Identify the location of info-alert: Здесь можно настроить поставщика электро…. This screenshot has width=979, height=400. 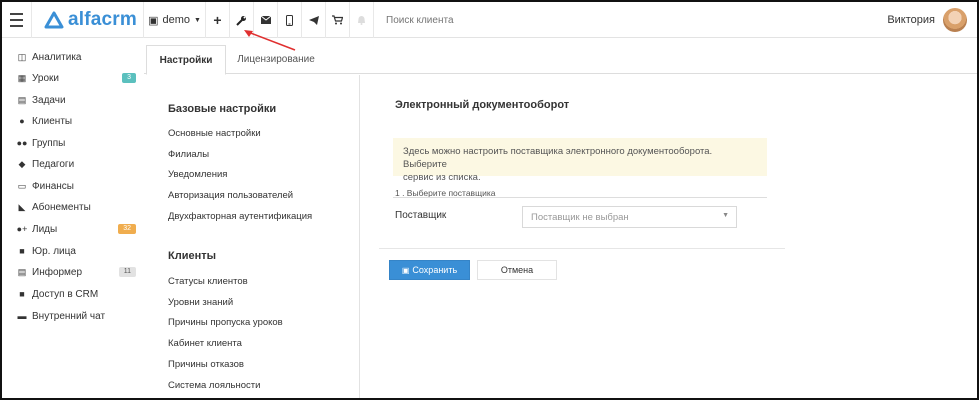
(580, 160).